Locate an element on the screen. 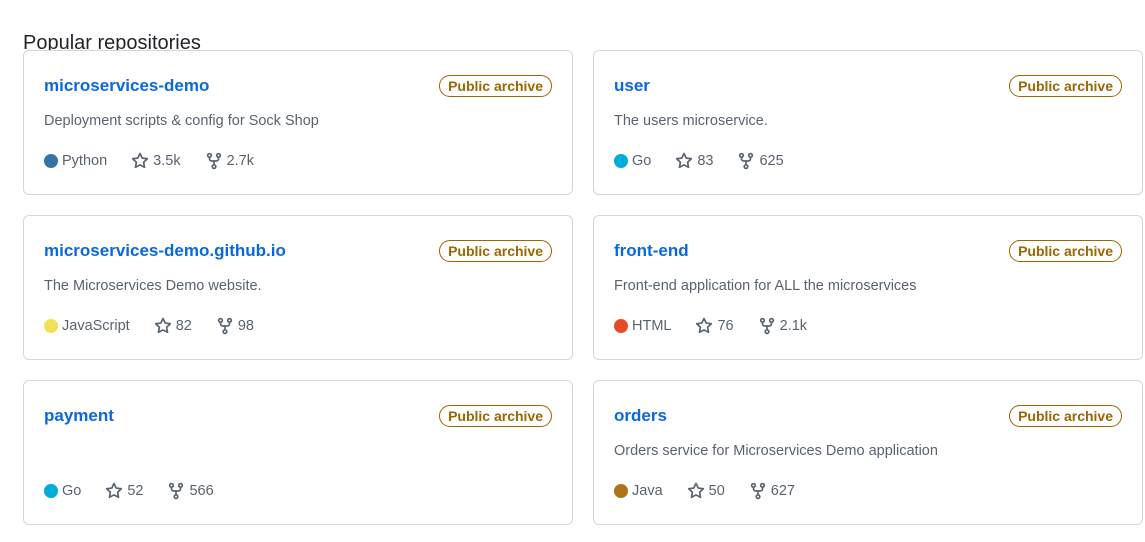 This screenshot has height=542, width=1145. stars-count: 50 is located at coordinates (716, 491).